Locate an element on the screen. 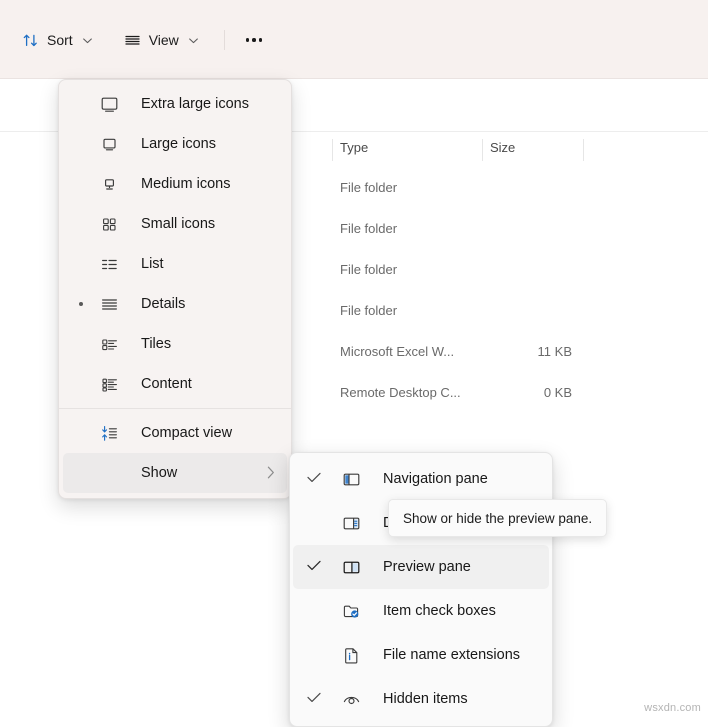 The image size is (708, 727). view-button: View is located at coordinates (161, 40).